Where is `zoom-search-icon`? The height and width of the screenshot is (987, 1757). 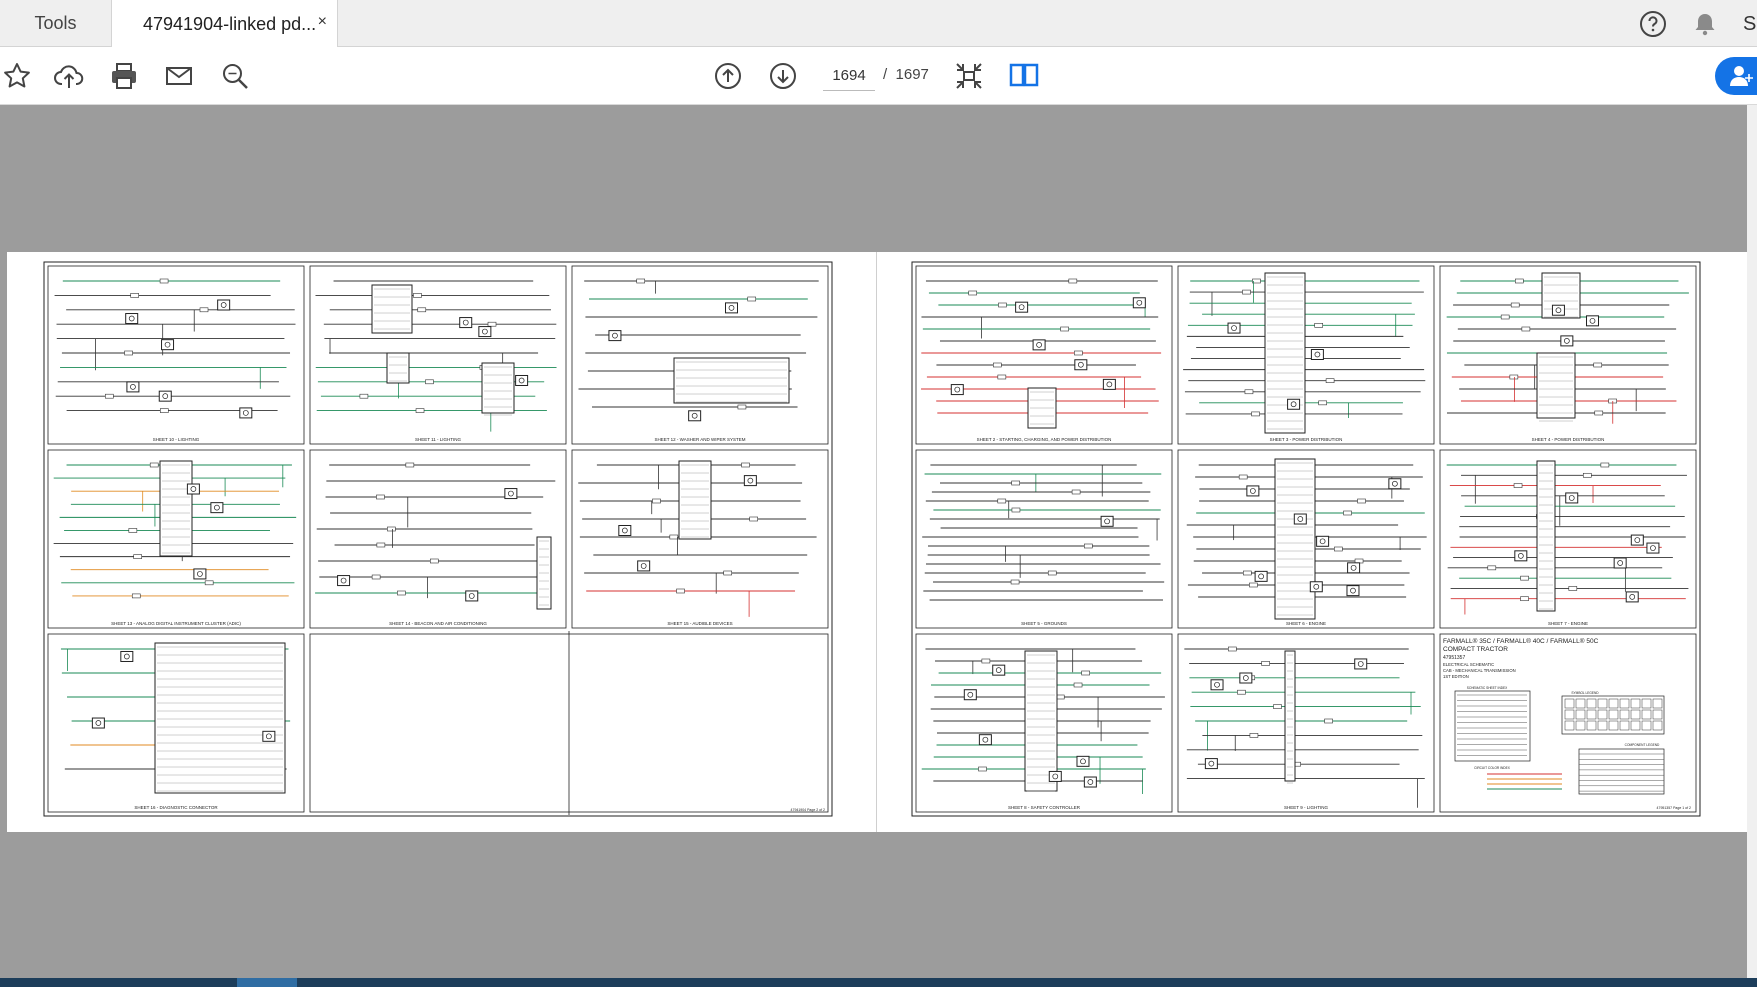 zoom-search-icon is located at coordinates (235, 76).